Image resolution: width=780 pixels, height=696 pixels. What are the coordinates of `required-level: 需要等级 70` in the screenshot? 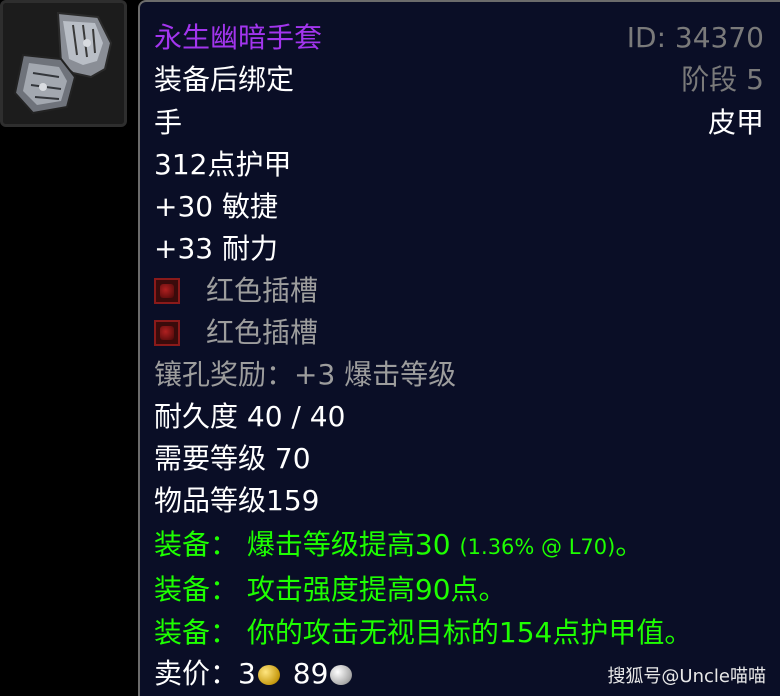 It's located at (232, 458).